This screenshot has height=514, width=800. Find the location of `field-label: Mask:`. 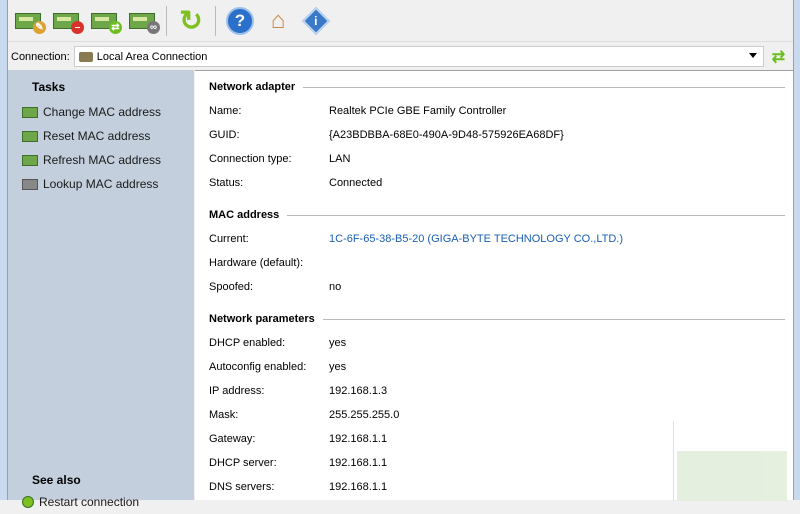

field-label: Mask: is located at coordinates (224, 415).